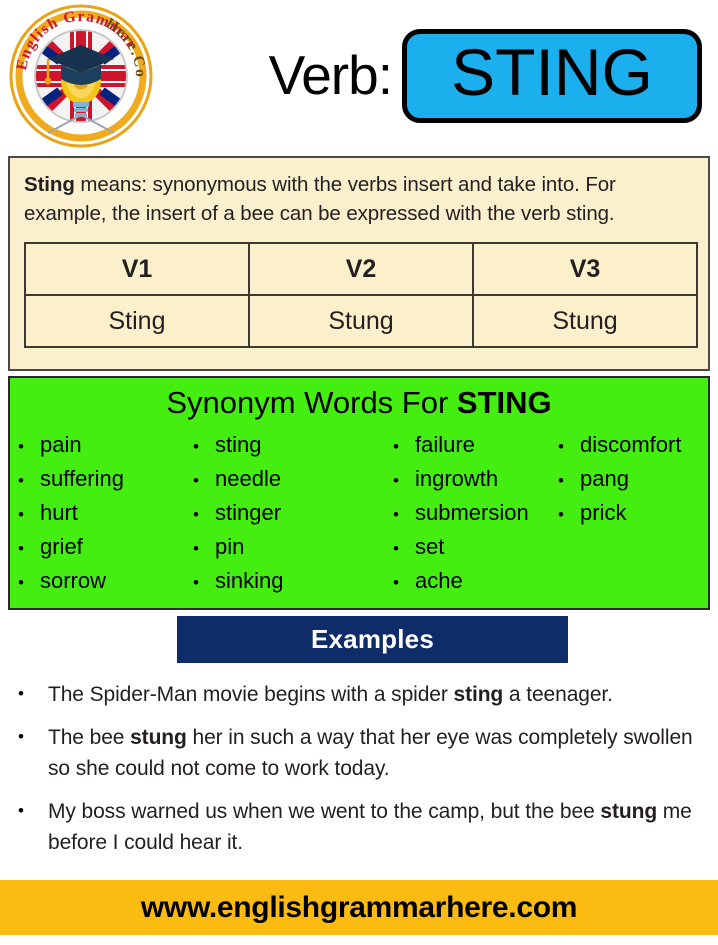  I want to click on definition-term: Sting, so click(49, 184).